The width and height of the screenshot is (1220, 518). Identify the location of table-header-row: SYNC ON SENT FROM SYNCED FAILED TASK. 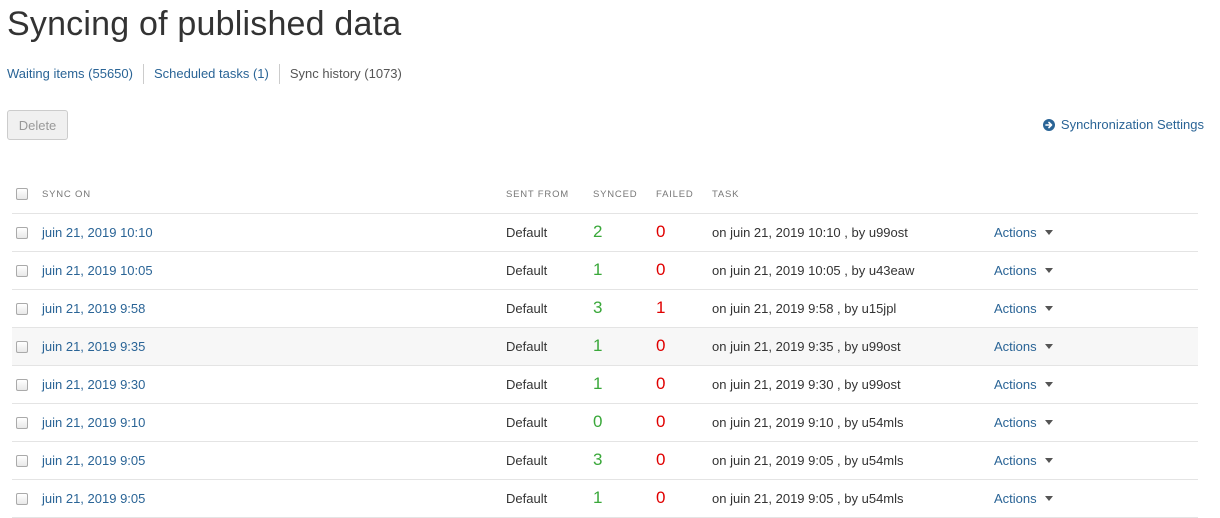
(605, 195).